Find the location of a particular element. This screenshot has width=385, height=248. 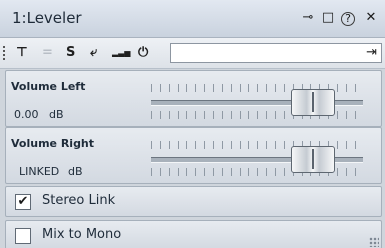

equal-icon: = is located at coordinates (47, 53).